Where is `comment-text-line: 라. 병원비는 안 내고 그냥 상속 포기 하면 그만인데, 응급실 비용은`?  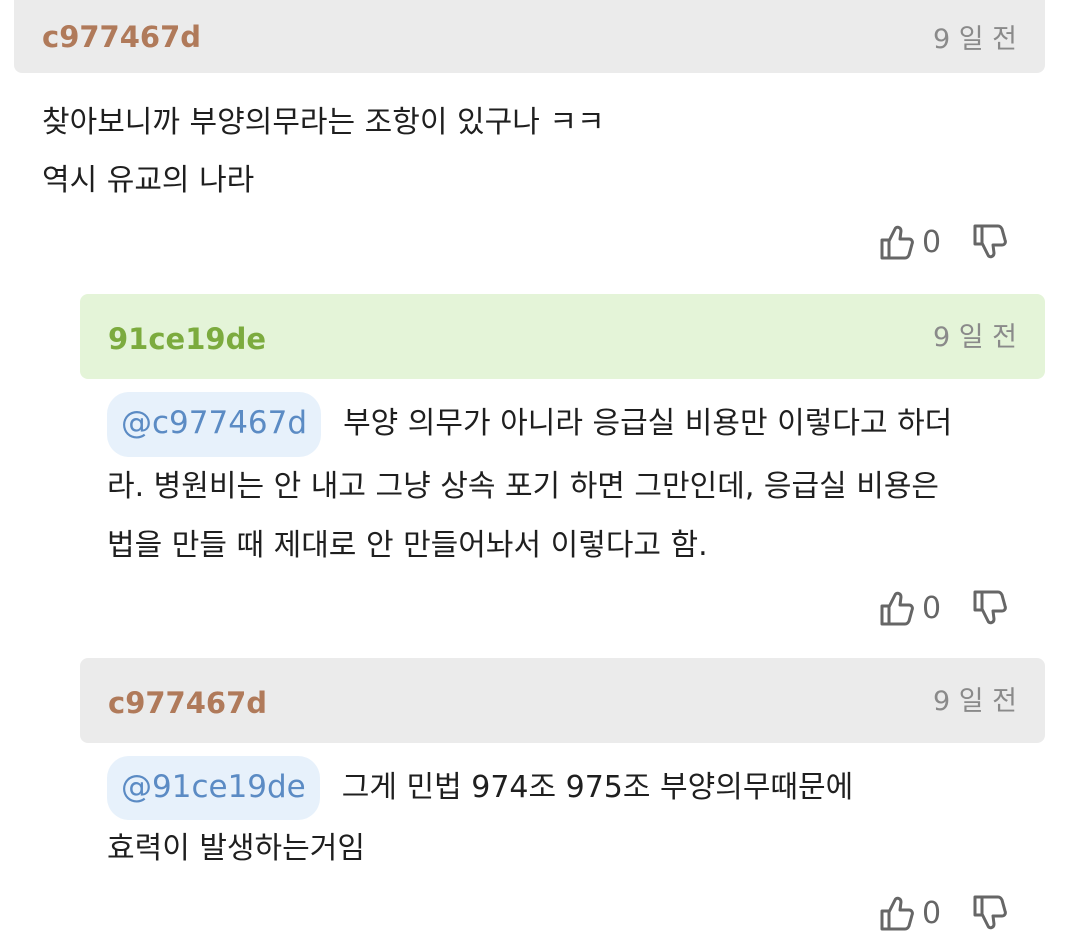 comment-text-line: 라. 병원비는 안 내고 그냥 상속 포기 하면 그만인데, 응급실 비용은 is located at coordinates (523, 486).